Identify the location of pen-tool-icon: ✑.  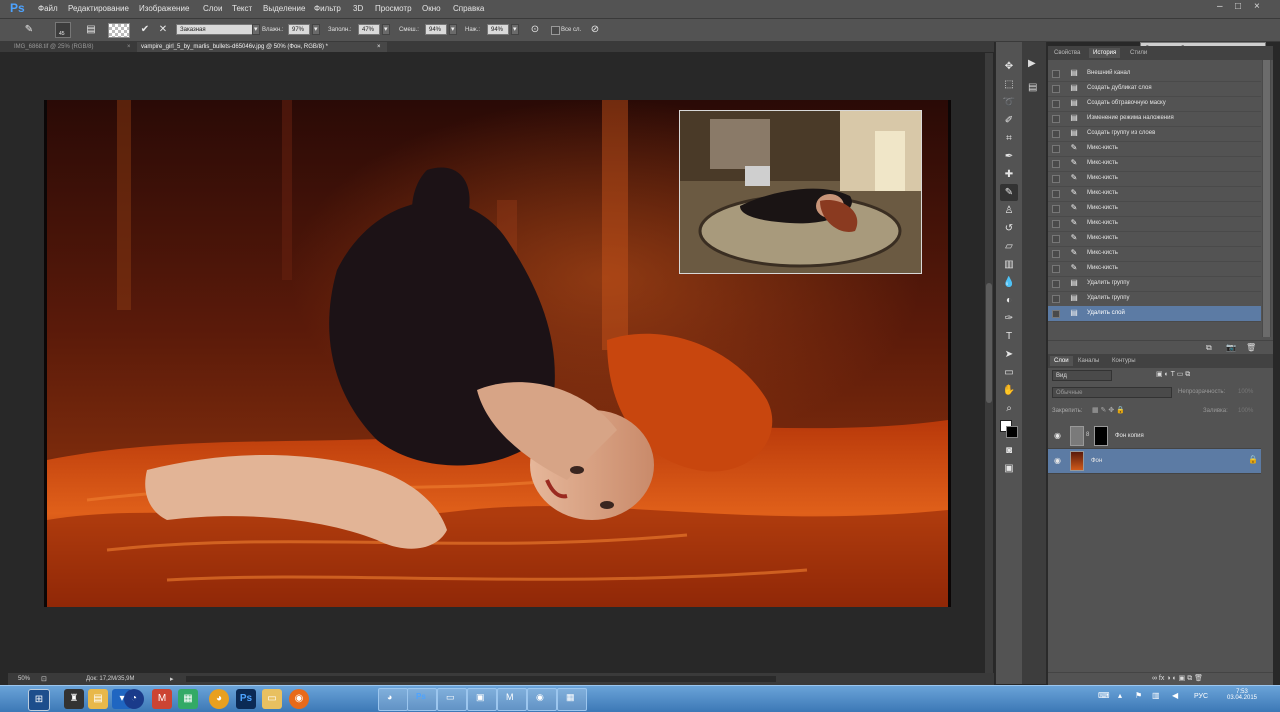
(1009, 318).